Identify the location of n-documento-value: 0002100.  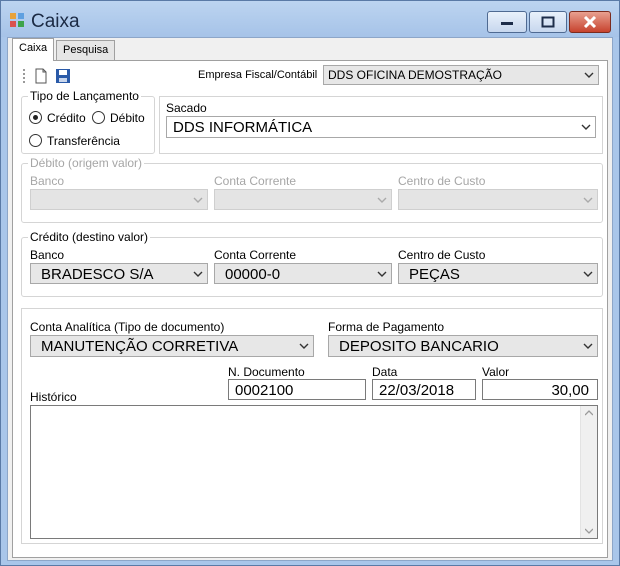
(264, 390).